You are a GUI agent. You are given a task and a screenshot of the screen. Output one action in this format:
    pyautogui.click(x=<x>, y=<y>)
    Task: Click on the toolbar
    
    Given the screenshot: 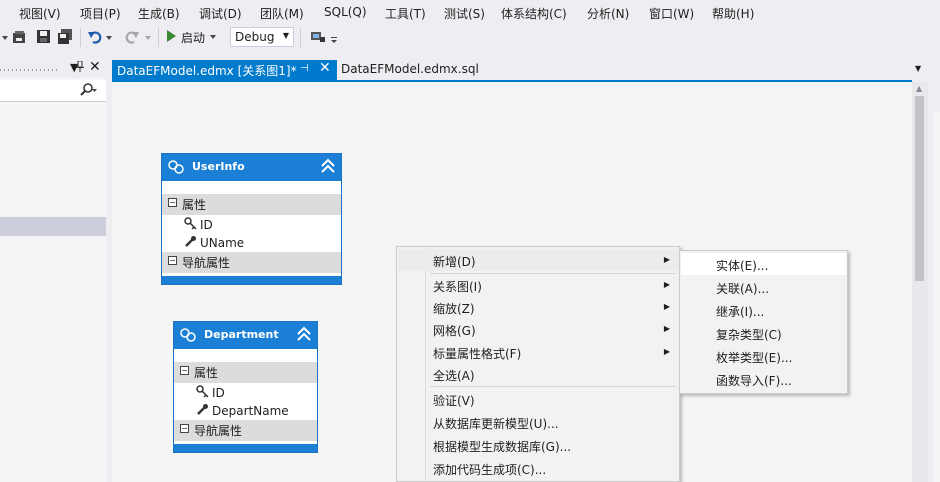 What is the action you would take?
    pyautogui.click(x=470, y=37)
    